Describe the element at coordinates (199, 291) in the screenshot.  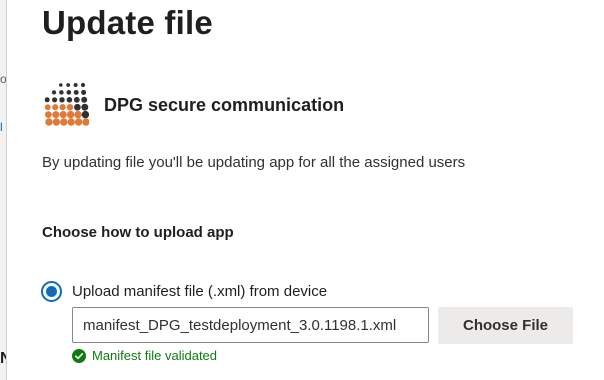
I see `upload-manifest-label: Upload manifest file (.xml) from device` at that location.